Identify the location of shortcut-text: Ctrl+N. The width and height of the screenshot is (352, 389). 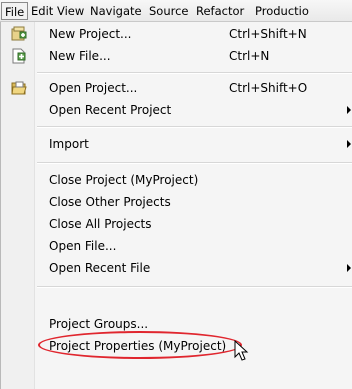
(249, 56).